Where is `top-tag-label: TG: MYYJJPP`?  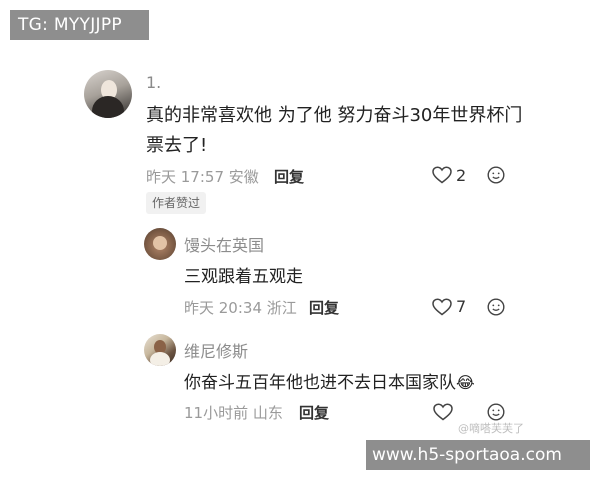
top-tag-label: TG: MYYJJPP is located at coordinates (79, 25).